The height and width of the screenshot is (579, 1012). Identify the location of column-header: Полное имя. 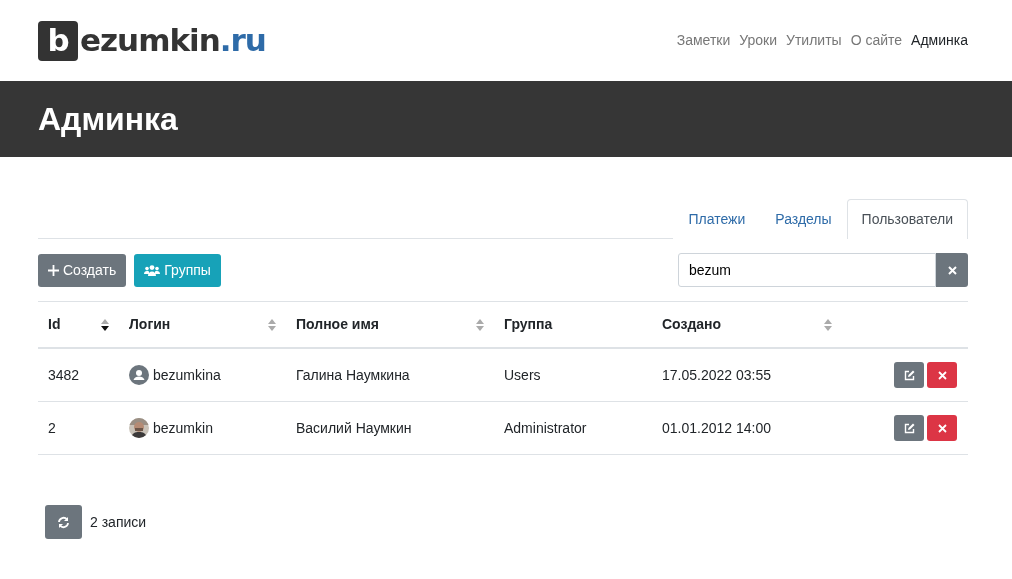
(337, 324).